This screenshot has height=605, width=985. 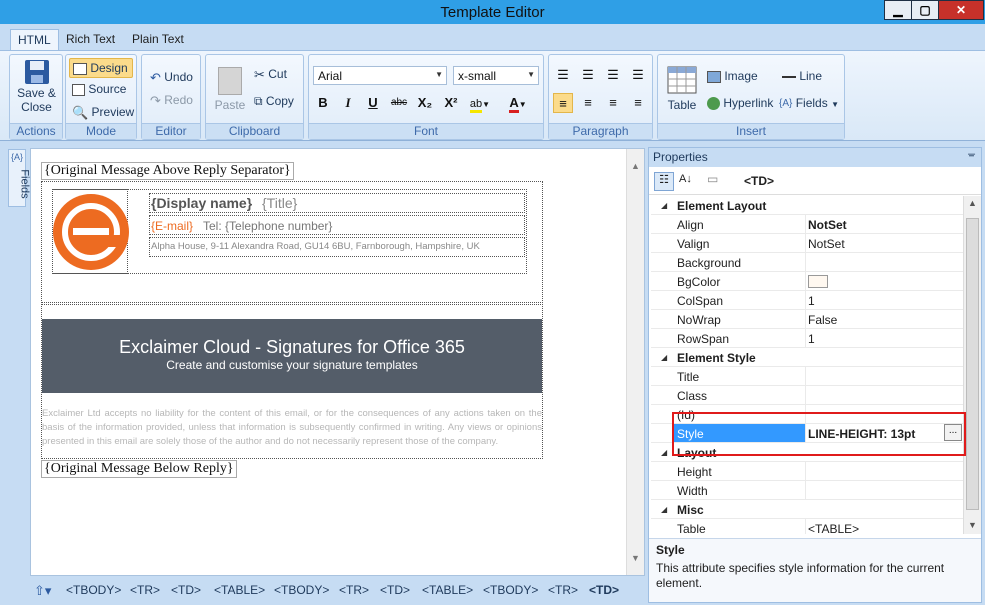 I want to click on fields-button: {A} Fields ▼, so click(x=809, y=103).